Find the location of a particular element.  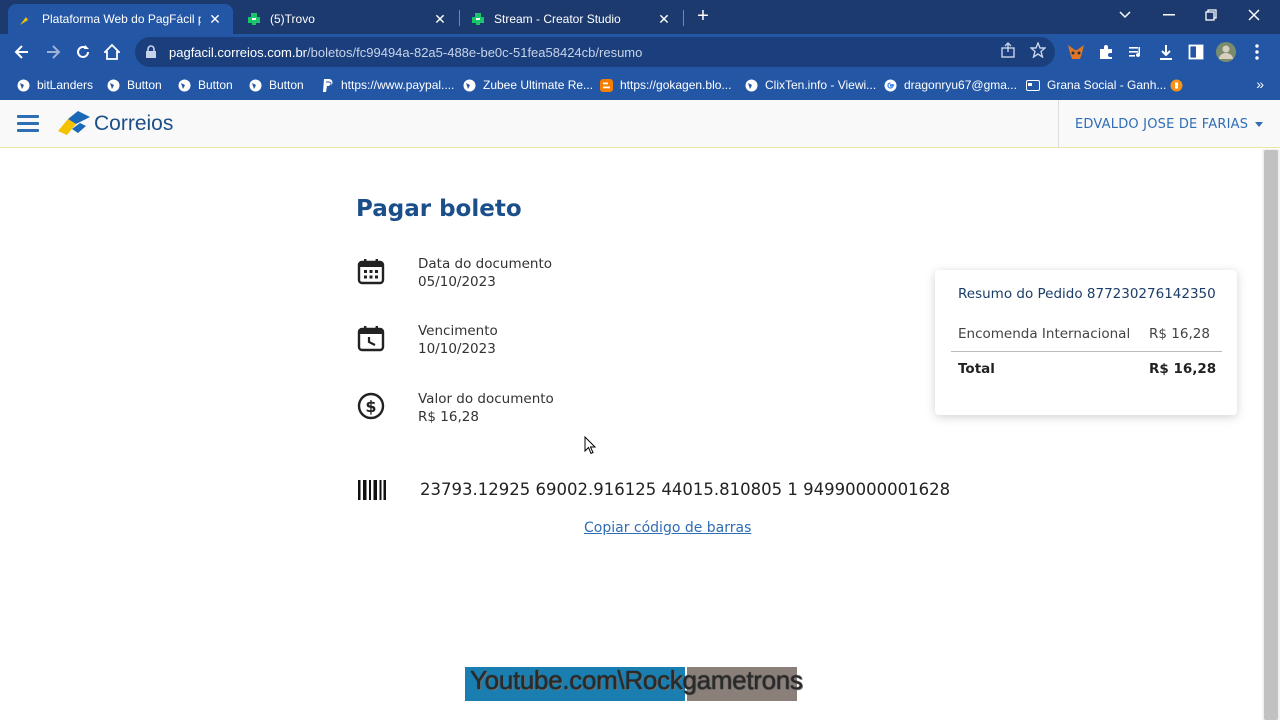

tab-separator is located at coordinates (683, 18).